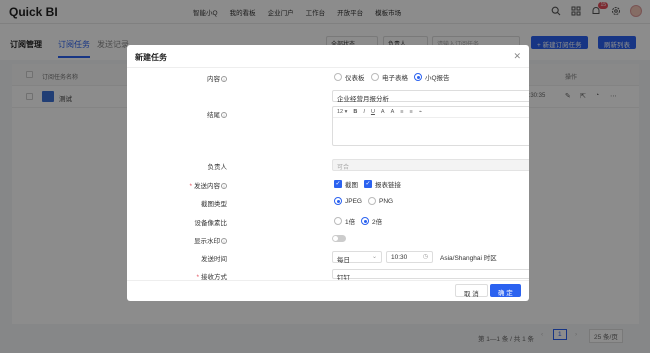  What do you see at coordinates (432, 77) in the screenshot?
I see `radio-smart-q-report: 小Q报告` at bounding box center [432, 77].